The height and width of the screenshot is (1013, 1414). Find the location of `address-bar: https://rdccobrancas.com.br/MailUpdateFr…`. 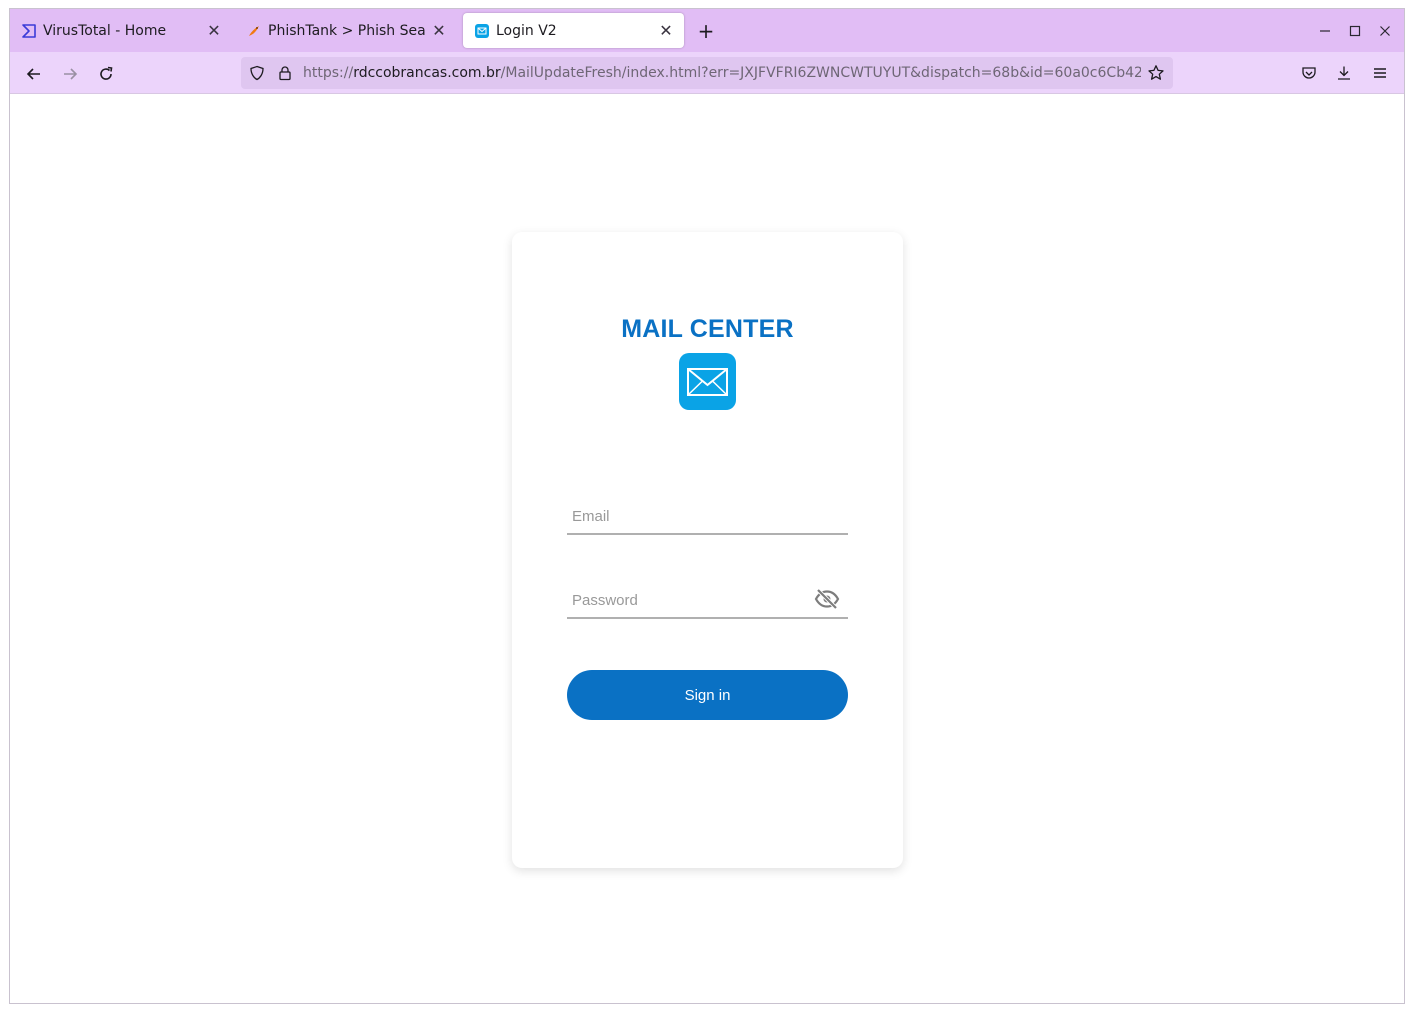

address-bar: https://rdccobrancas.com.br/MailUpdateFr… is located at coordinates (707, 73).